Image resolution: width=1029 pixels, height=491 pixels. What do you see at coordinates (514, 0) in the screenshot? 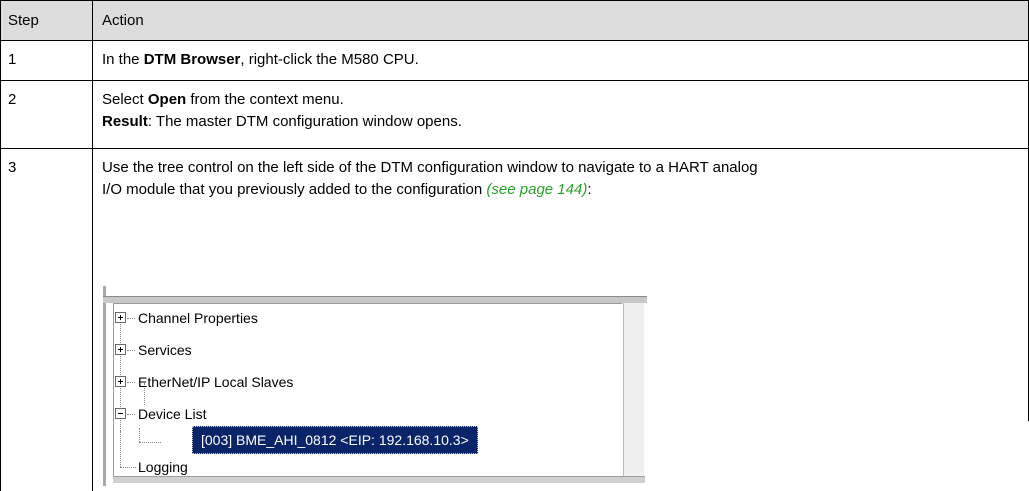
I see `table-border-top` at bounding box center [514, 0].